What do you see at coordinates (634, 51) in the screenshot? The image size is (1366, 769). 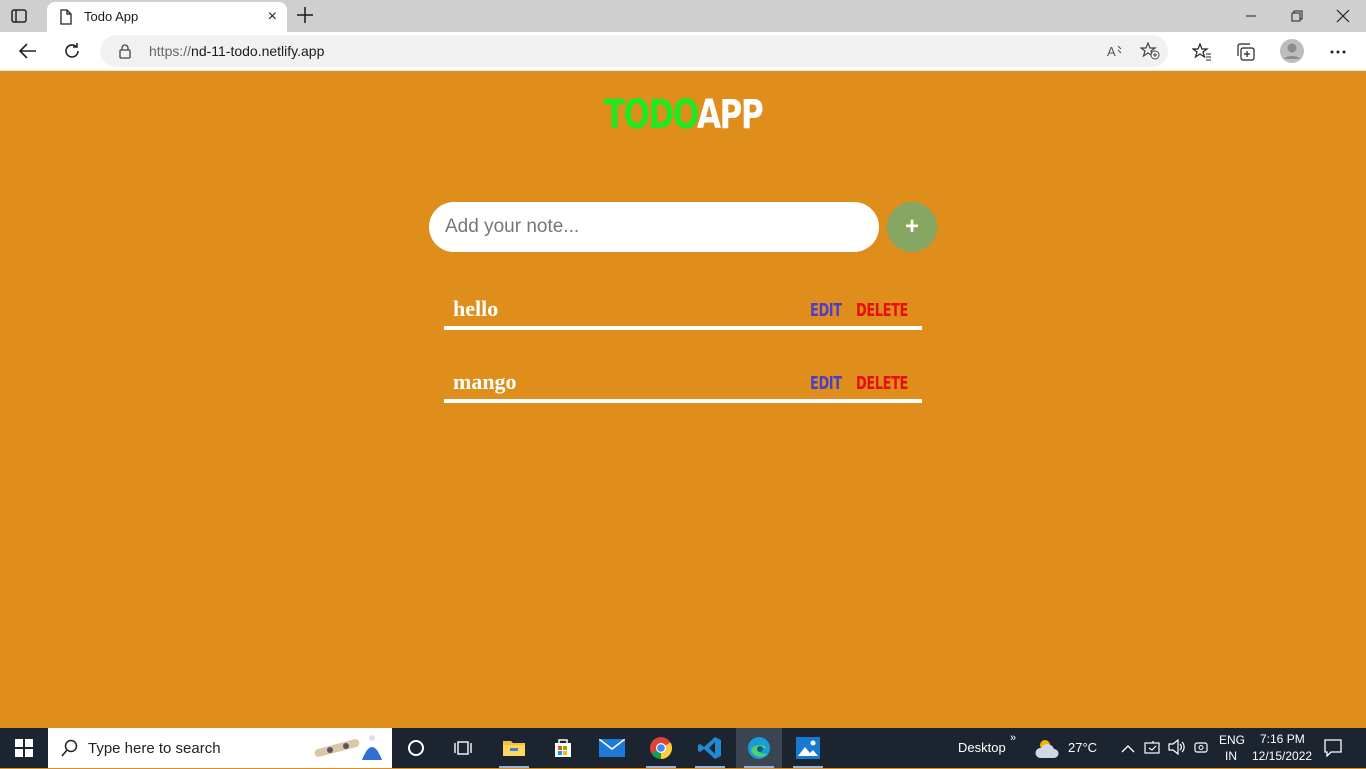 I see `address-bar: https://nd-11-todo.netlify.app A` at bounding box center [634, 51].